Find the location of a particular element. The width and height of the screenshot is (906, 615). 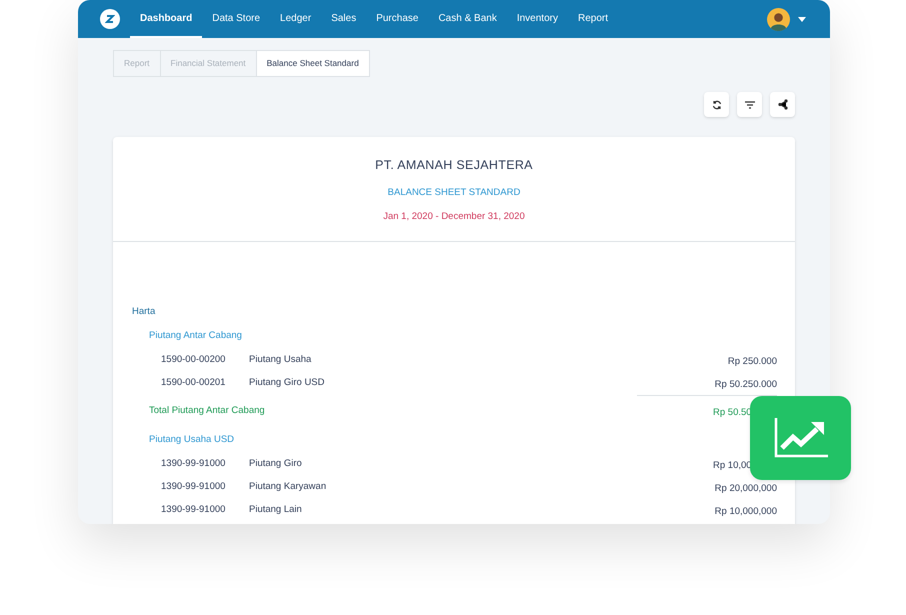

account-code: 1590-00-00201 is located at coordinates (193, 383).